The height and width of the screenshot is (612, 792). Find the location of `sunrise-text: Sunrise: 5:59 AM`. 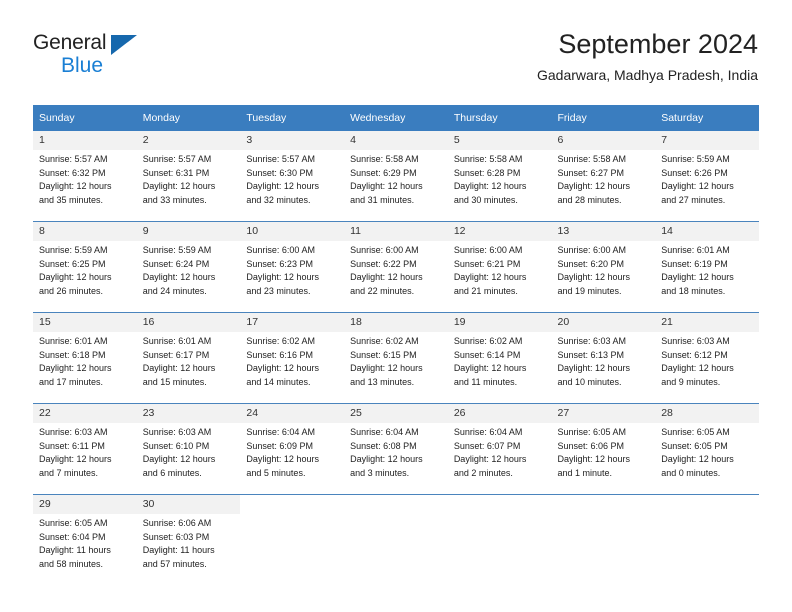

sunrise-text: Sunrise: 5:59 AM is located at coordinates (177, 250).